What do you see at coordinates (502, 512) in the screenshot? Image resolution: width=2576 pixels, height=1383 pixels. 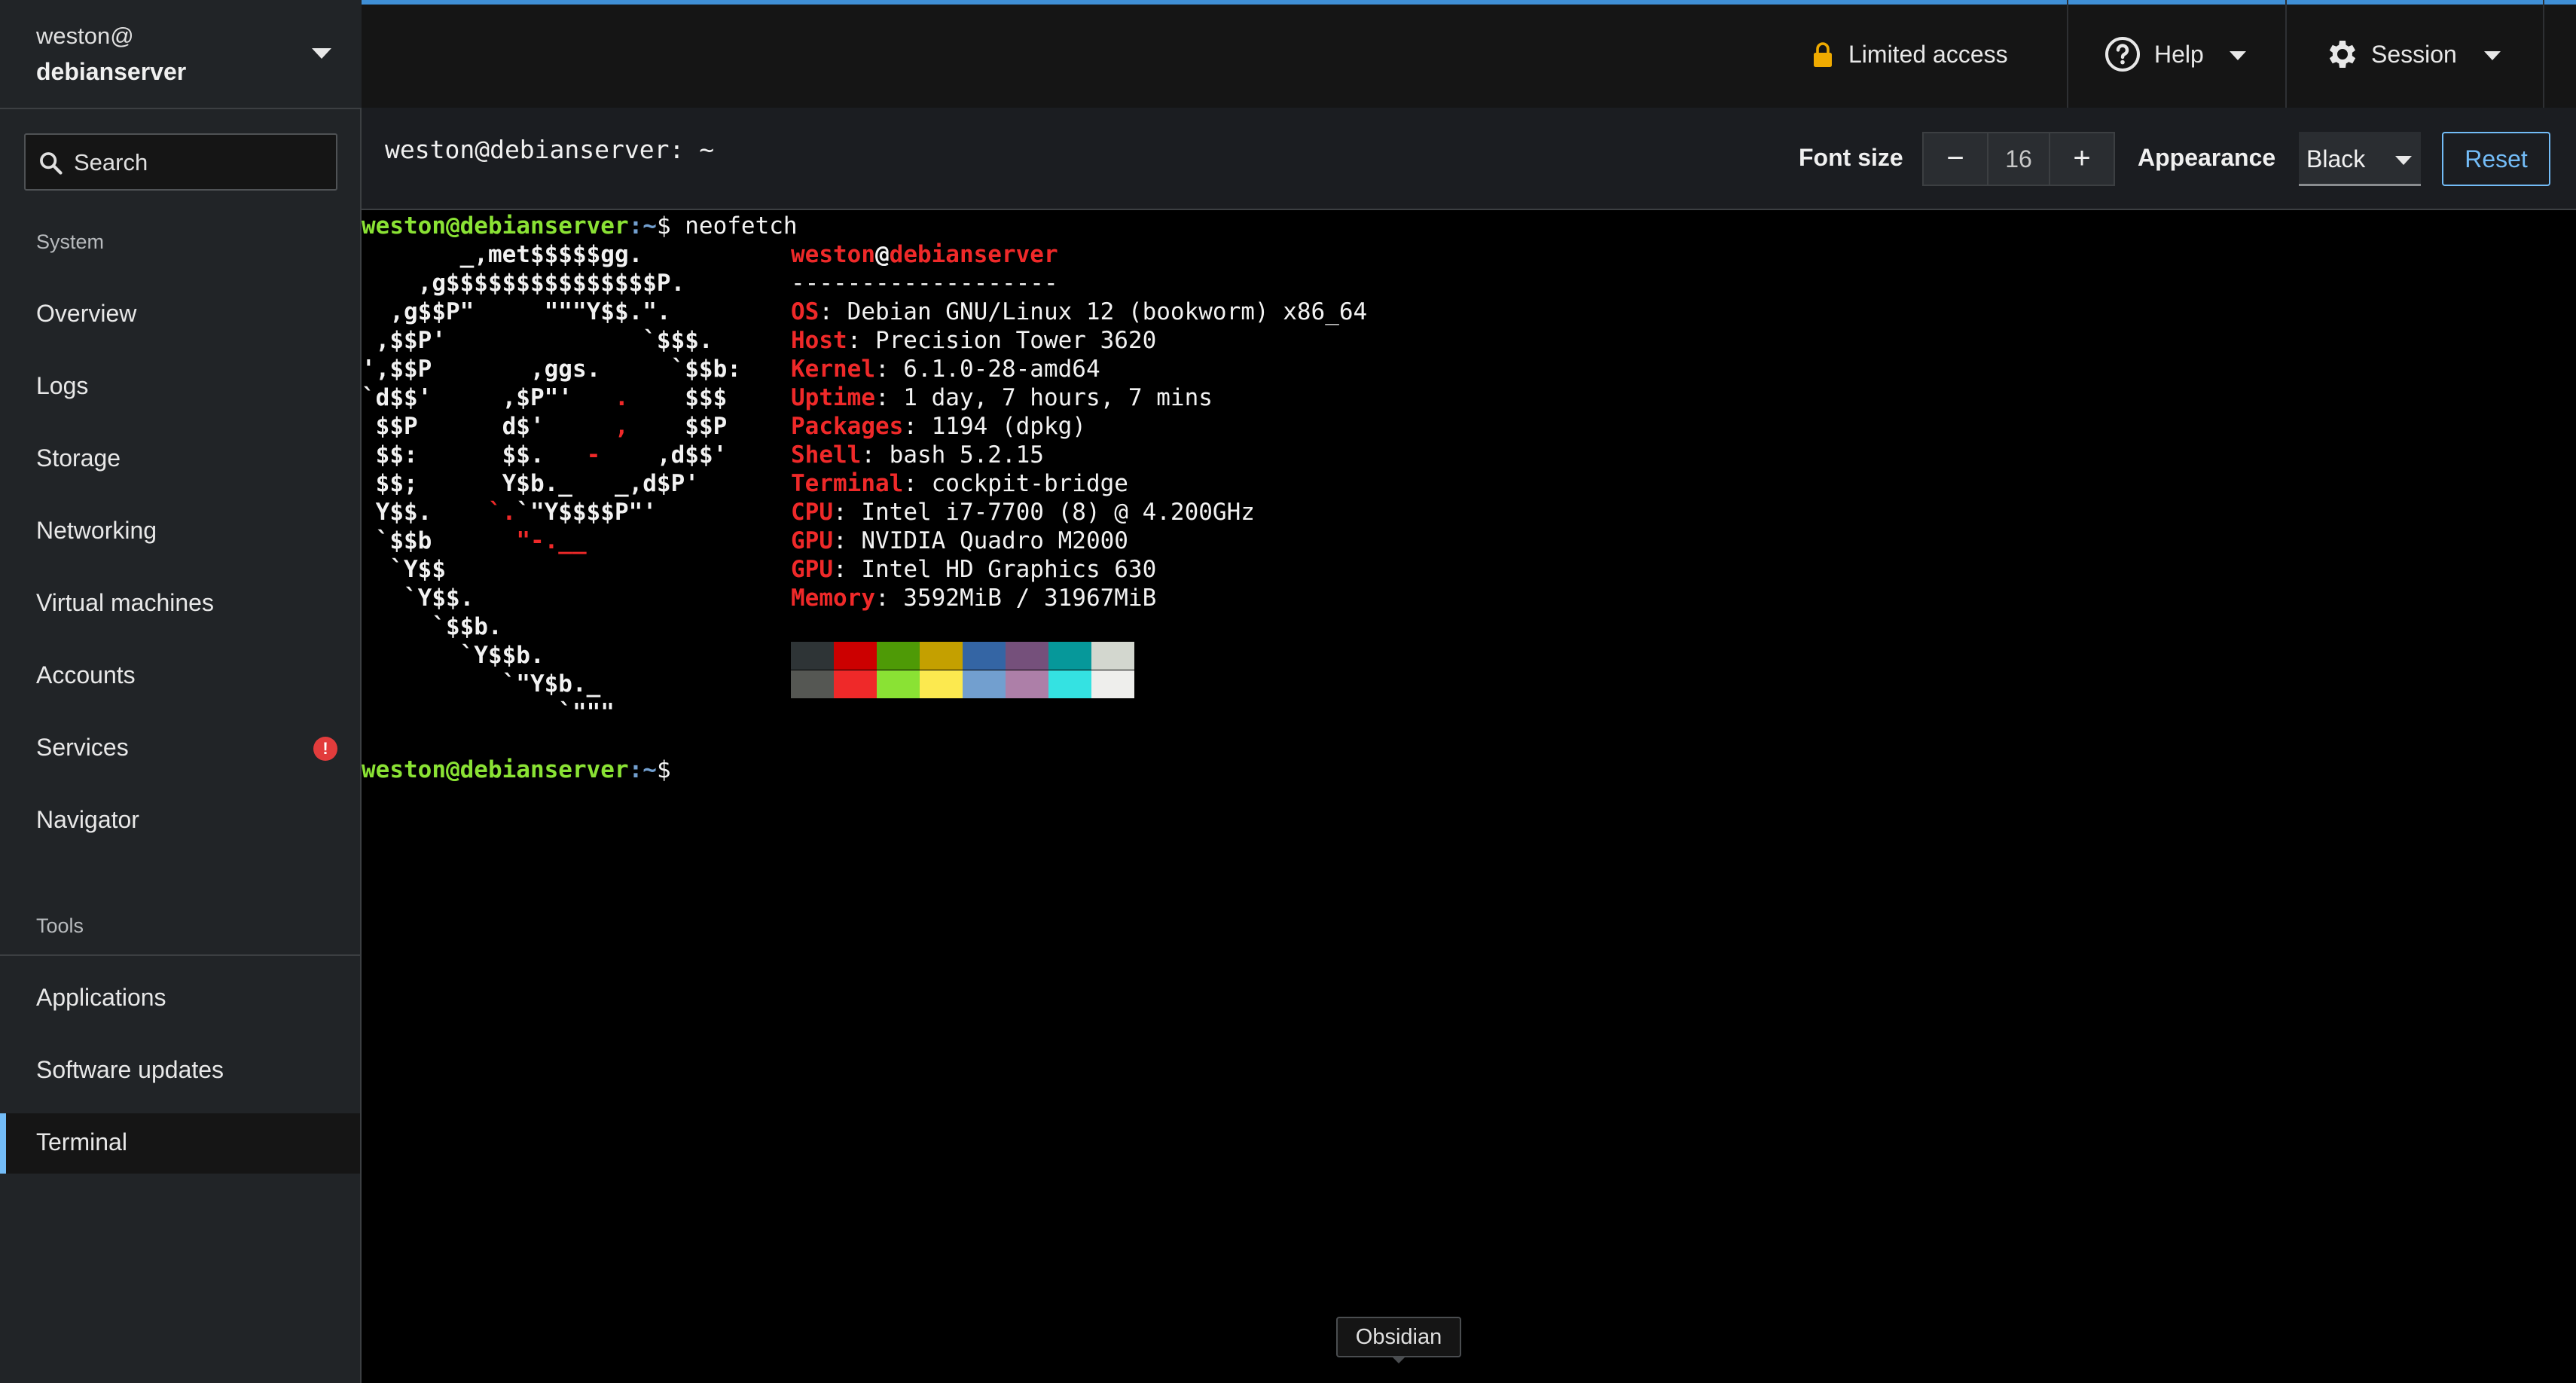 I see `logo-accent: `.` at bounding box center [502, 512].